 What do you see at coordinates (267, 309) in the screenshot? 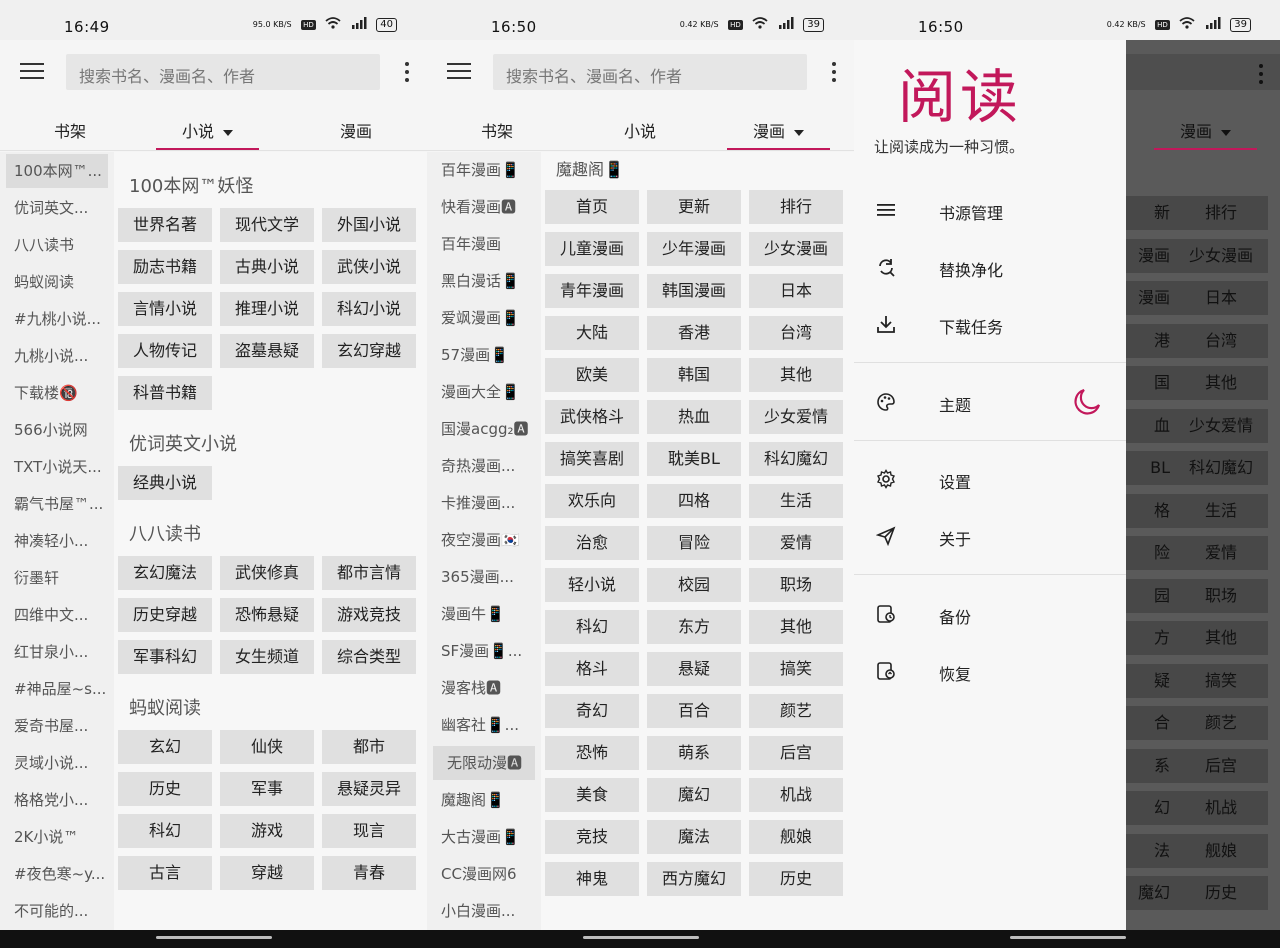
I see `category-chip: 推理小说` at bounding box center [267, 309].